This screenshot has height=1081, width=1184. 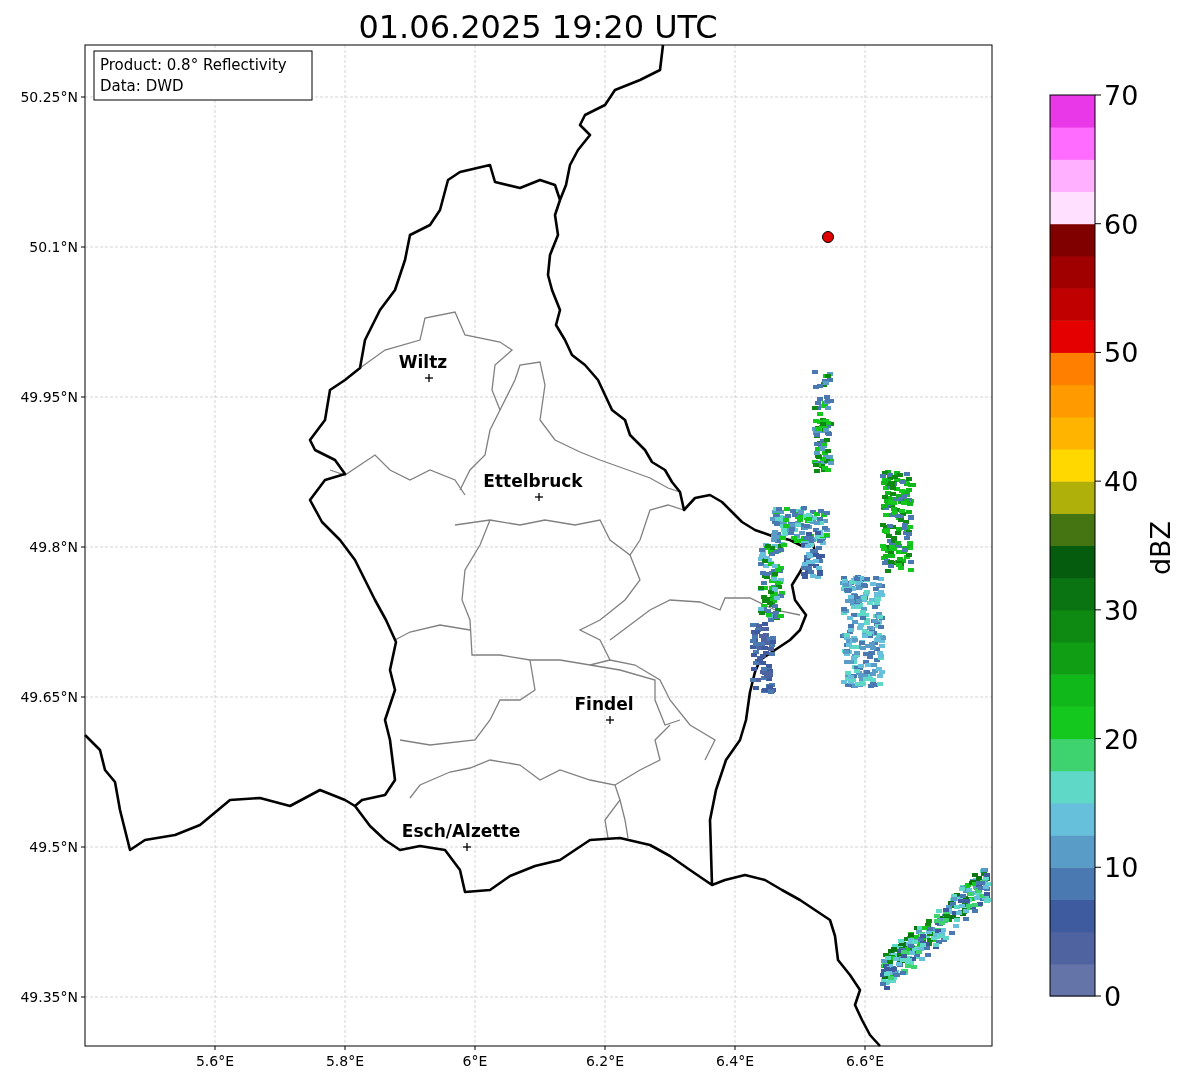 I want to click on latitude-label: 50.25°N, so click(x=49, y=97).